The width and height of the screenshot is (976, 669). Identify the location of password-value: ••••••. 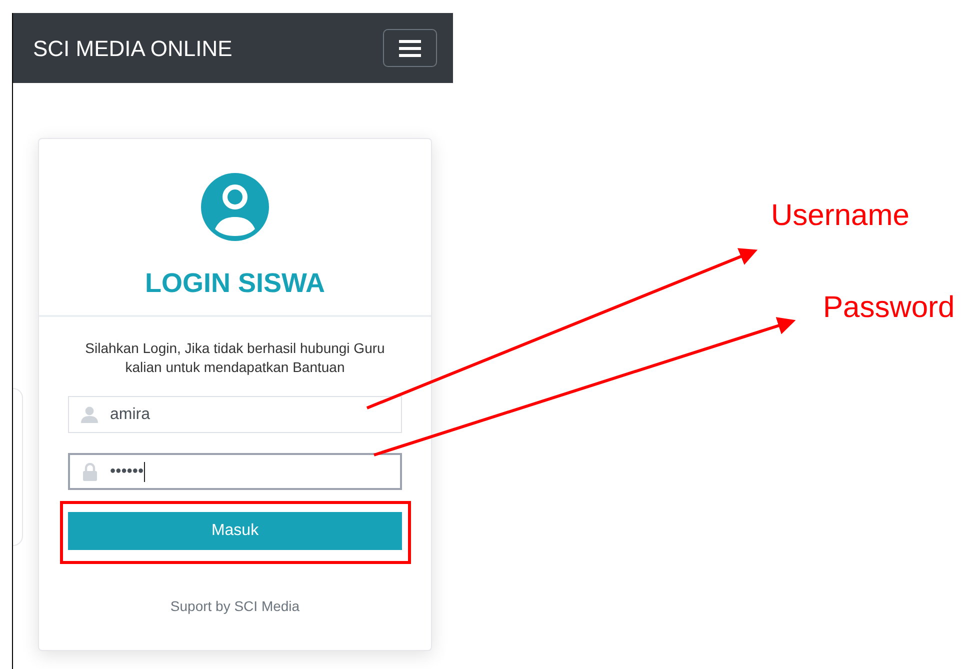
(127, 472).